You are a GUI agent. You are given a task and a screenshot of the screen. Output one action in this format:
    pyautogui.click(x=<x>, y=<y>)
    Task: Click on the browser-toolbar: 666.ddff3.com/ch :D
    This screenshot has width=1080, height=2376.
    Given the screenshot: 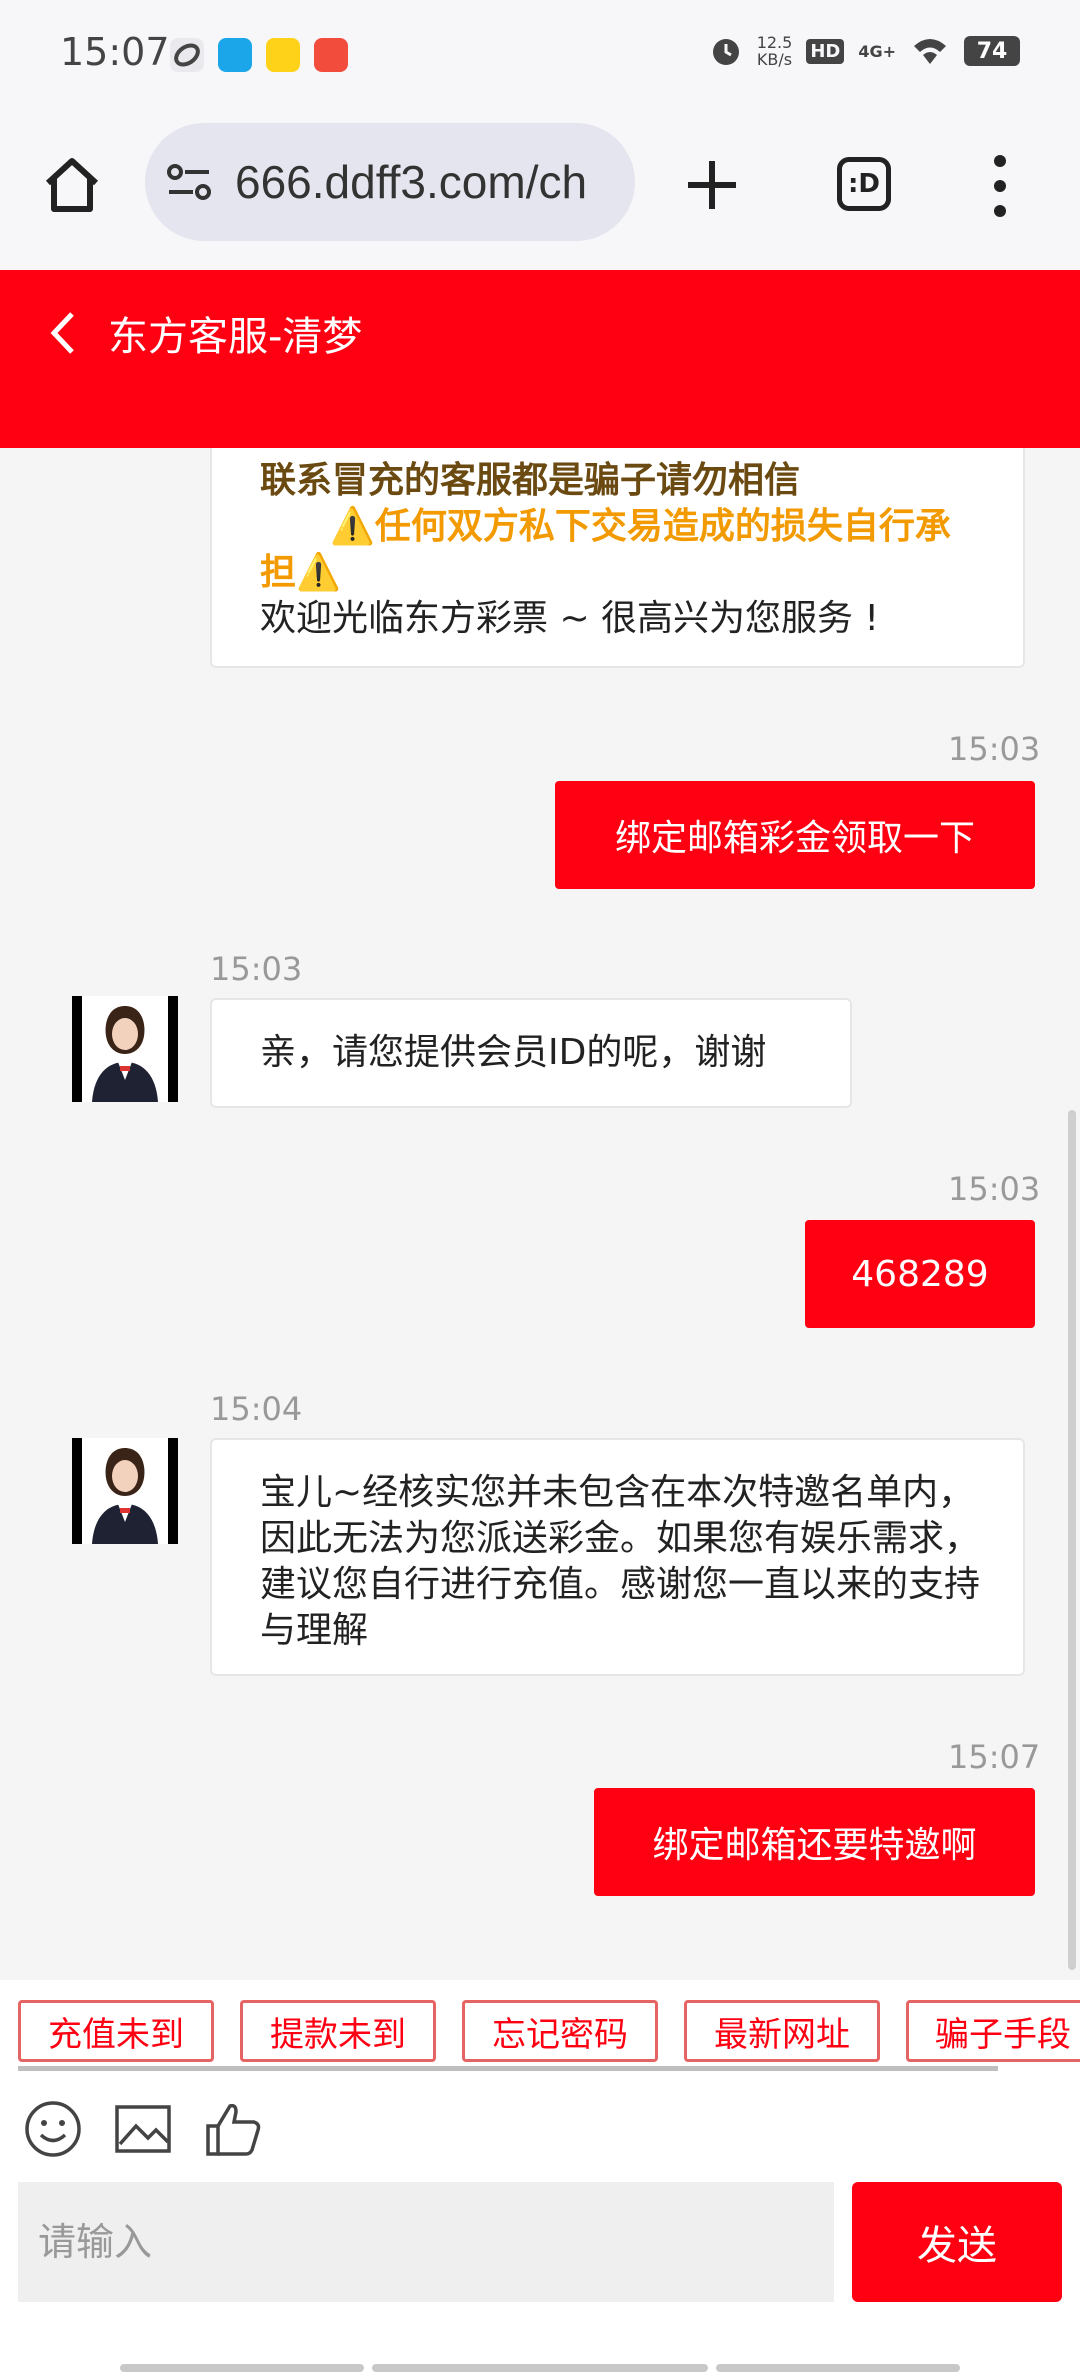 What is the action you would take?
    pyautogui.click(x=540, y=192)
    